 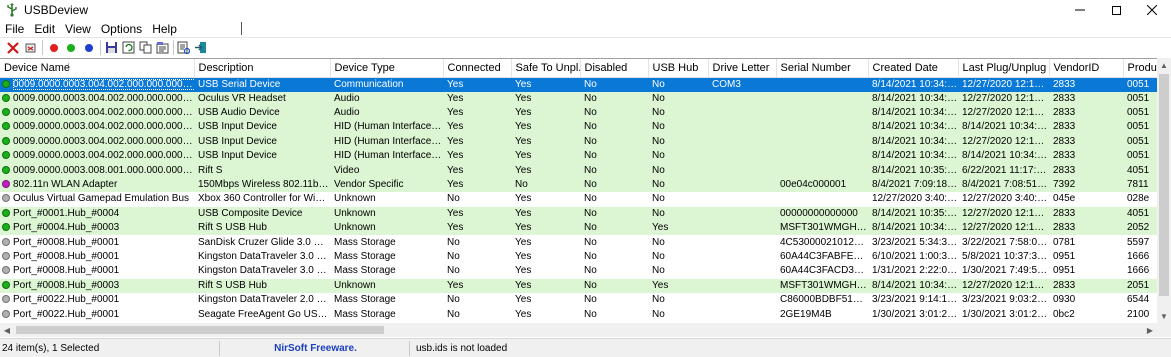 I want to click on horizontal-scrollbar: ◀ ▶, so click(x=578, y=330).